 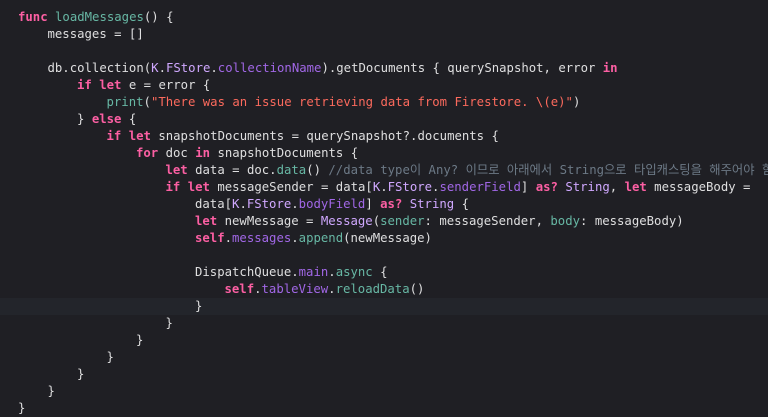 What do you see at coordinates (314, 272) in the screenshot?
I see `code-token: main` at bounding box center [314, 272].